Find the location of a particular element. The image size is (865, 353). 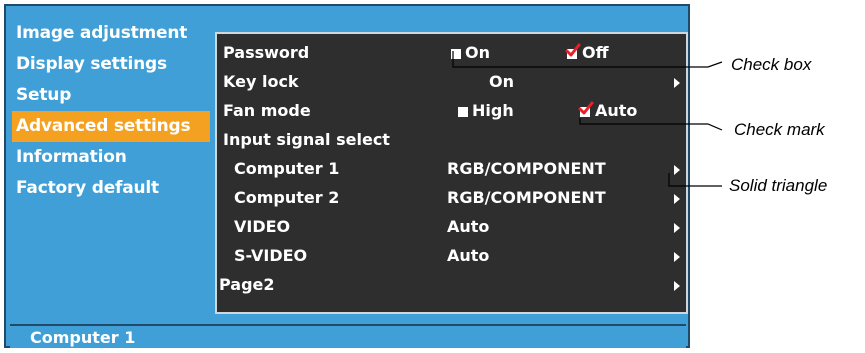

callout-check-box: Check box is located at coordinates (771, 64).